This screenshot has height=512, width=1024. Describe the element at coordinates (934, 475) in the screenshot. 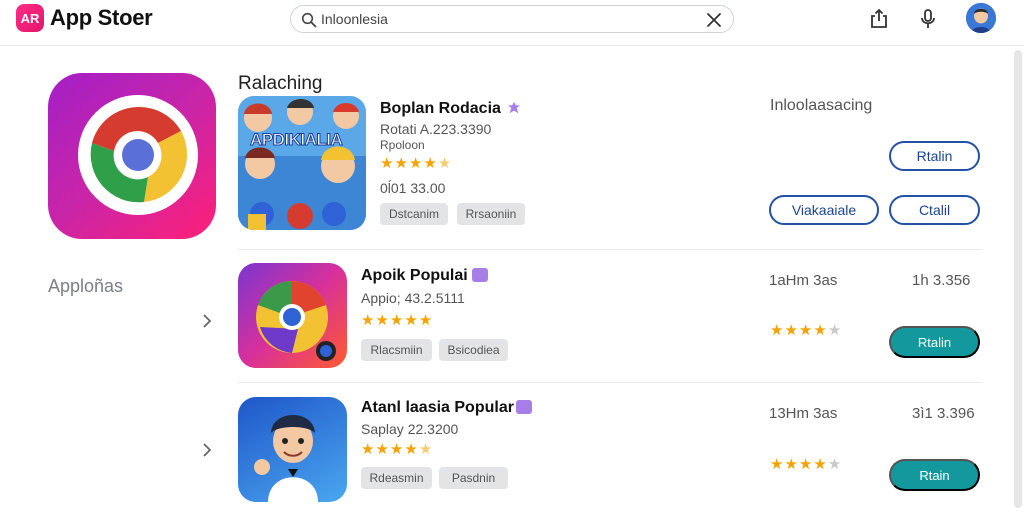

I see `install-button: Rtain` at that location.